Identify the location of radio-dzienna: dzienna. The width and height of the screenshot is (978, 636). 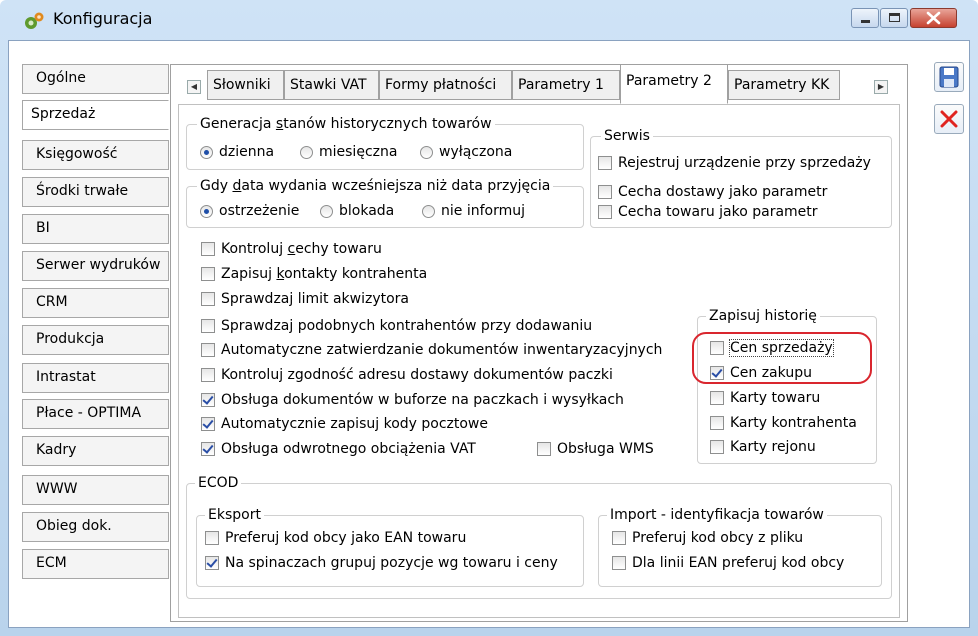
(237, 152).